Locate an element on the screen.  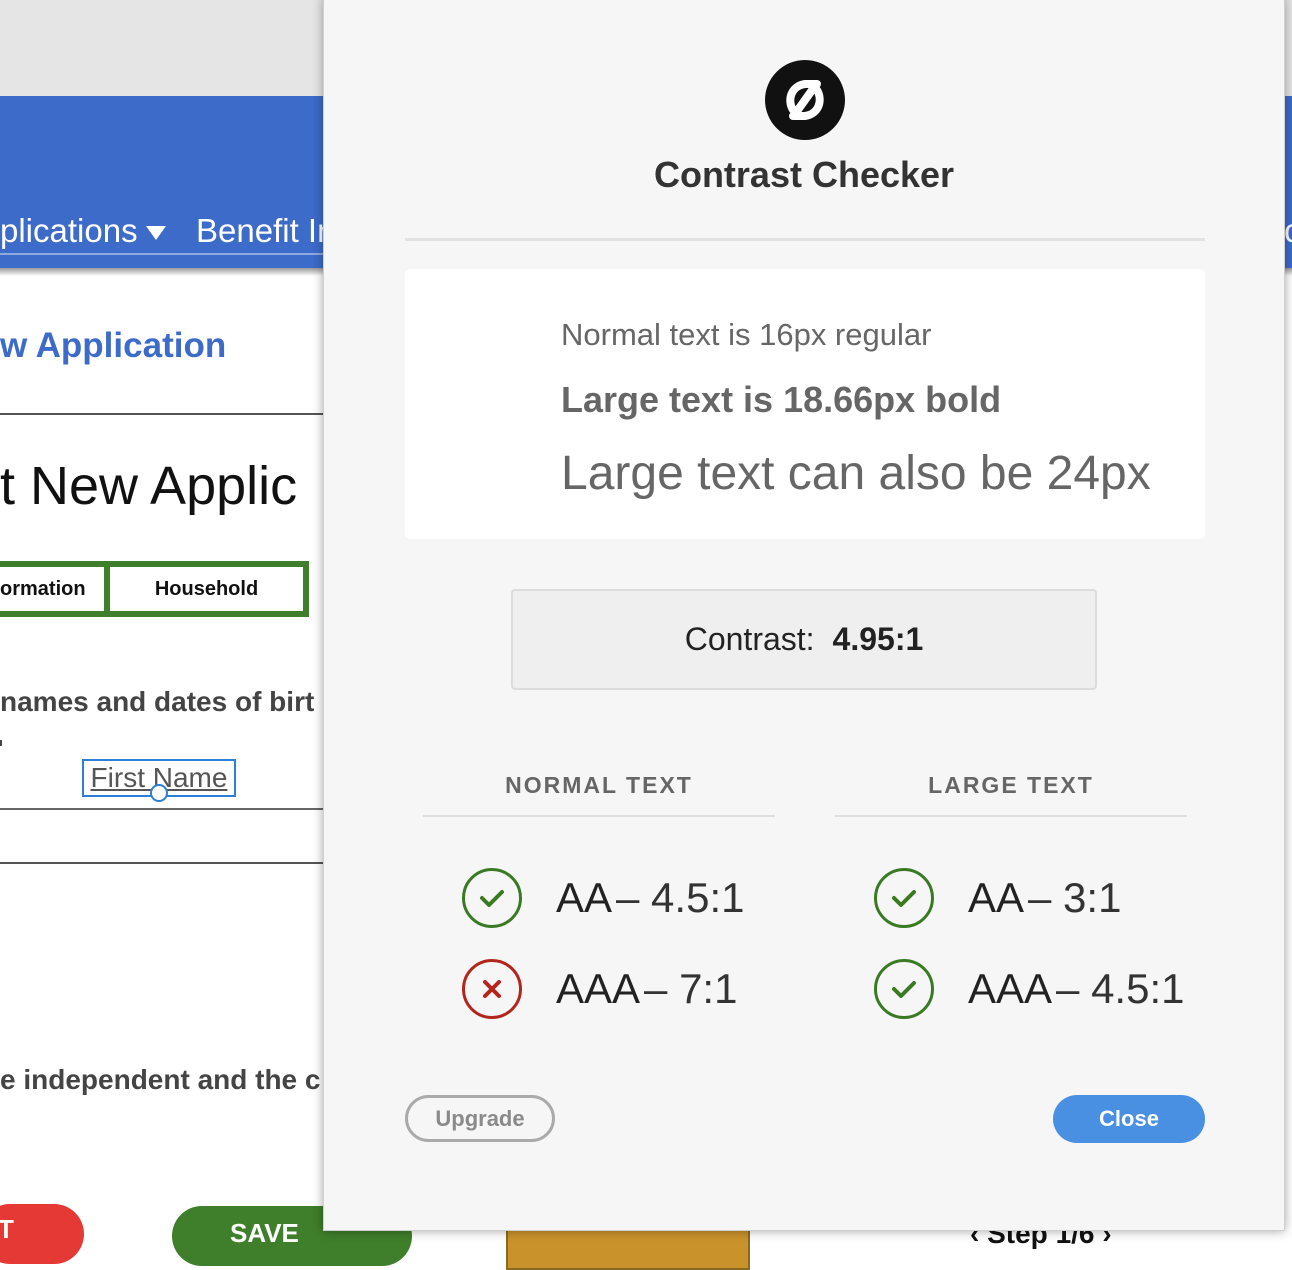
caret-down-icon is located at coordinates (155, 233).